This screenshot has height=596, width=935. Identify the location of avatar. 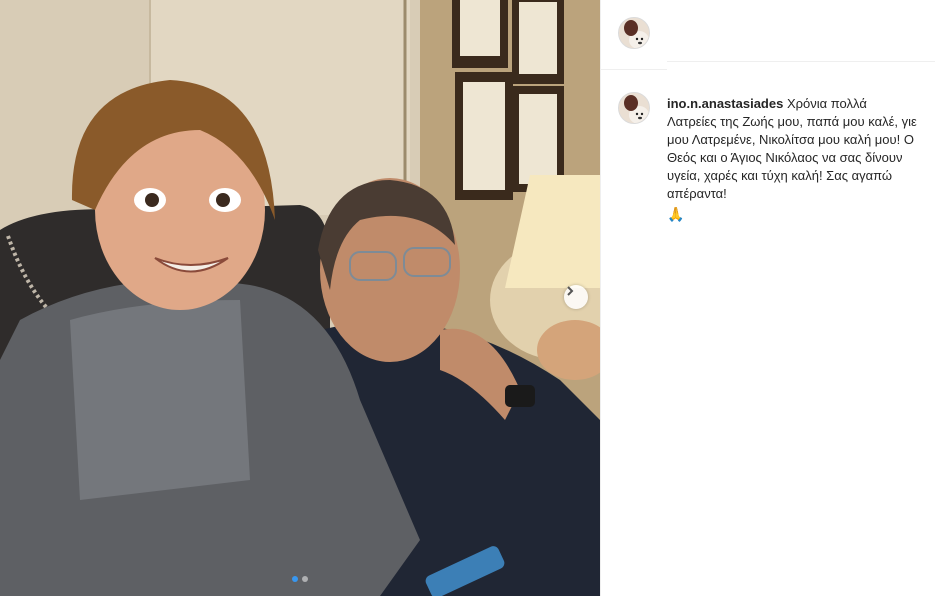
(634, 33).